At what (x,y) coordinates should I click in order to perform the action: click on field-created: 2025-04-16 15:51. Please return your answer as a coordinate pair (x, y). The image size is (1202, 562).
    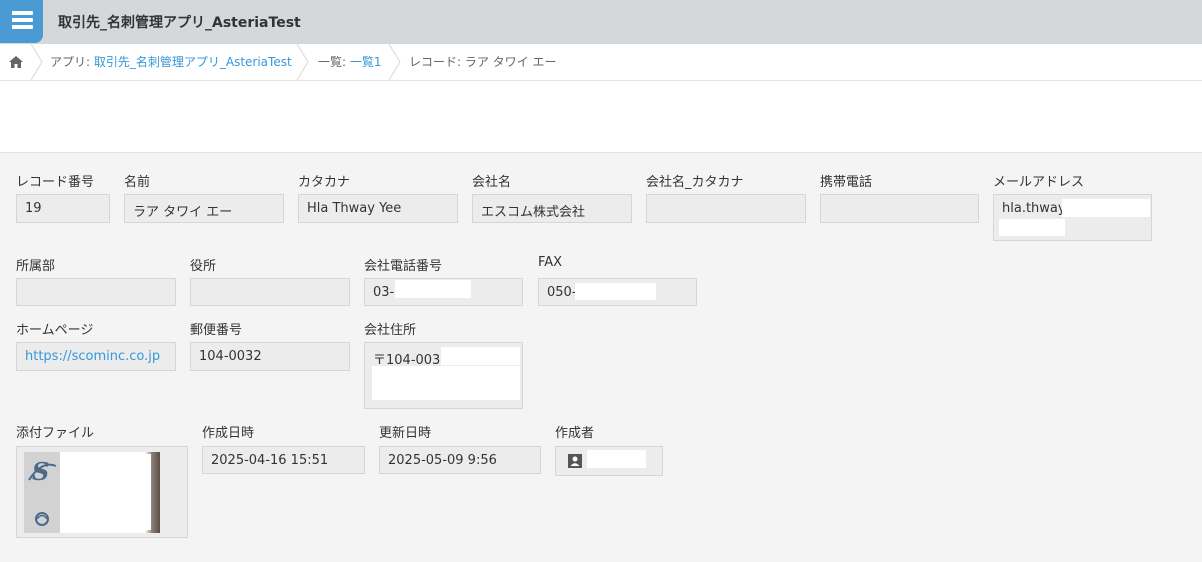
    Looking at the image, I should click on (283, 460).